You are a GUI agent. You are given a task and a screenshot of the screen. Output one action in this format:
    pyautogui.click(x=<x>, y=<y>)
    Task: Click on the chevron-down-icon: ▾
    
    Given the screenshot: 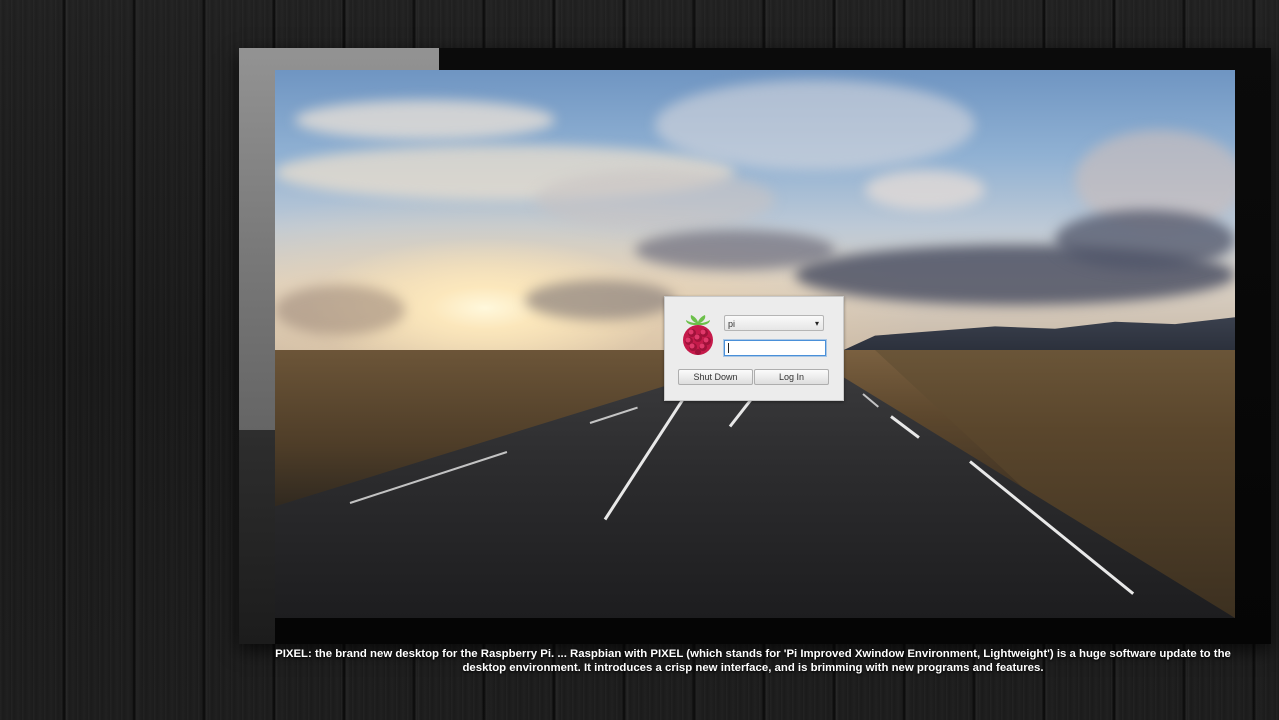 What is the action you would take?
    pyautogui.click(x=817, y=324)
    